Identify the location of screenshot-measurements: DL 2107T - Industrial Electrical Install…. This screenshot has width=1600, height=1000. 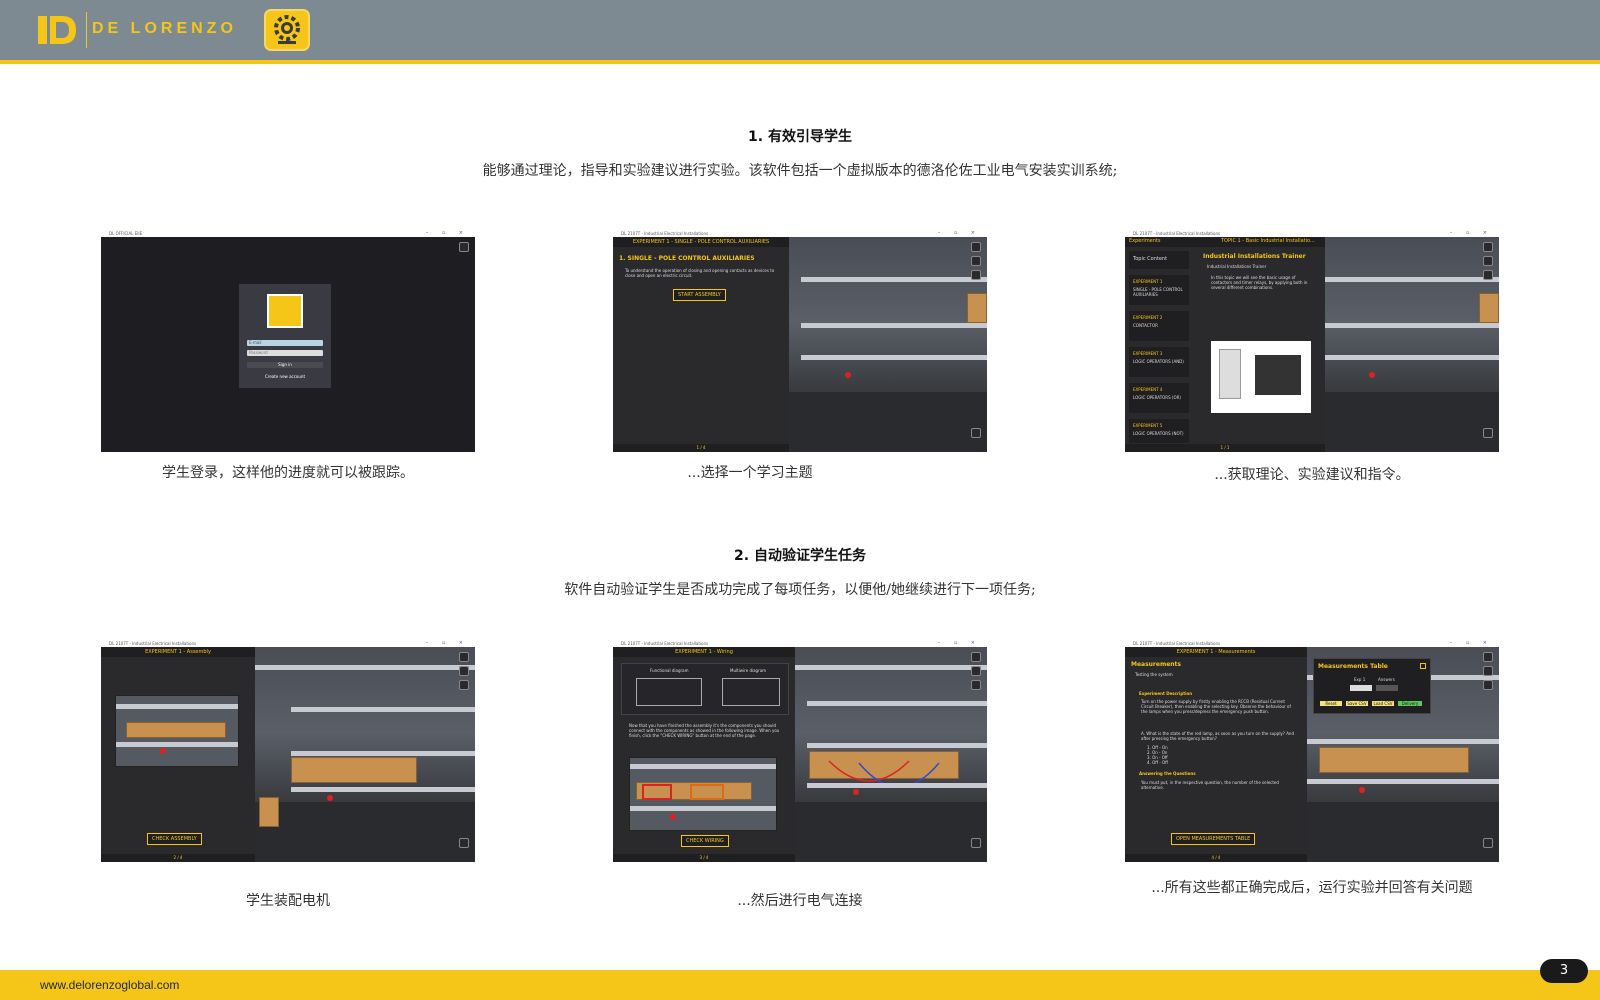
(1312, 751).